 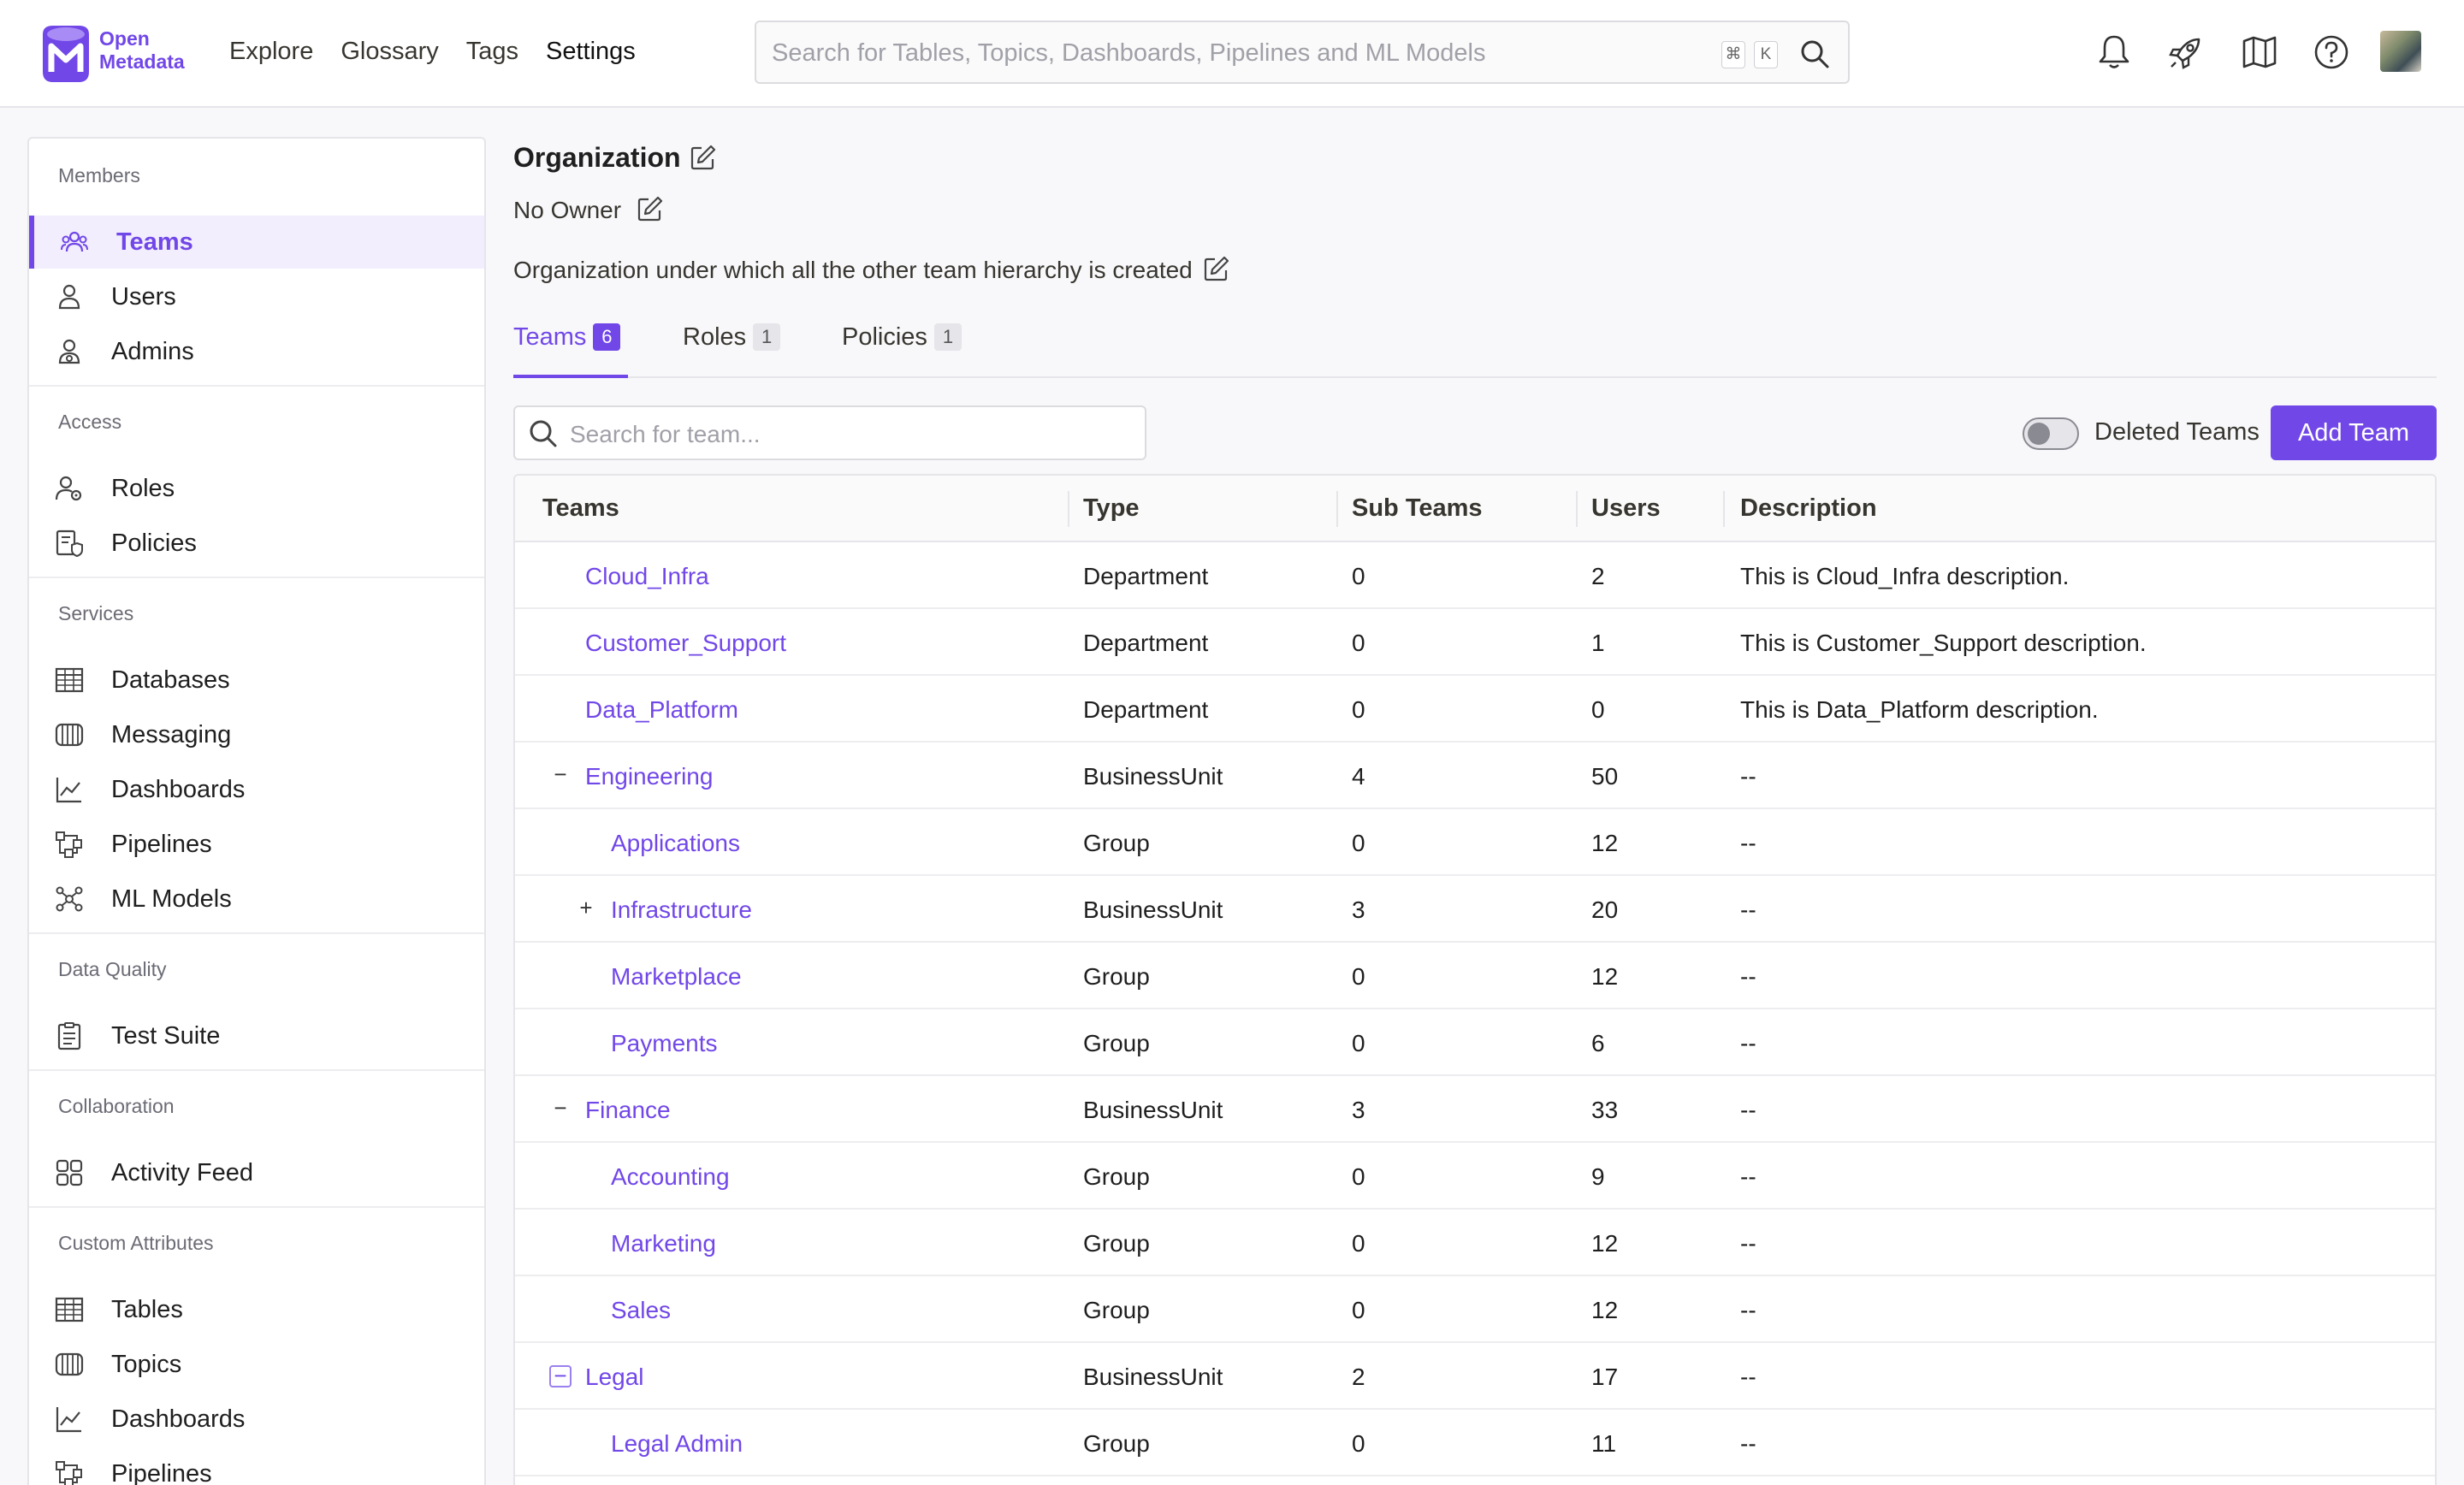 What do you see at coordinates (1814, 54) in the screenshot?
I see `search-icon` at bounding box center [1814, 54].